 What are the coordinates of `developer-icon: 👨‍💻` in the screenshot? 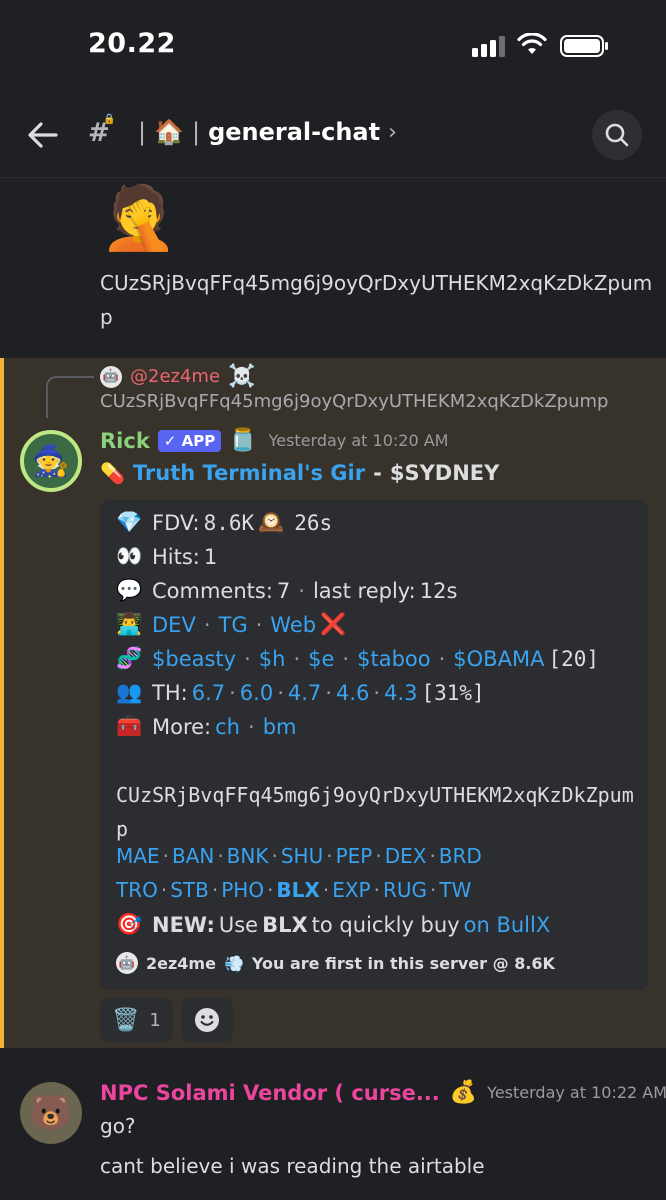 It's located at (129, 624).